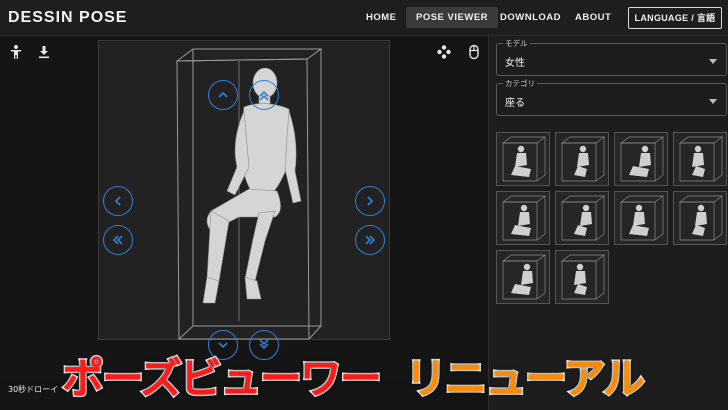 The width and height of the screenshot is (728, 410). I want to click on pose-model-figure, so click(249, 194).